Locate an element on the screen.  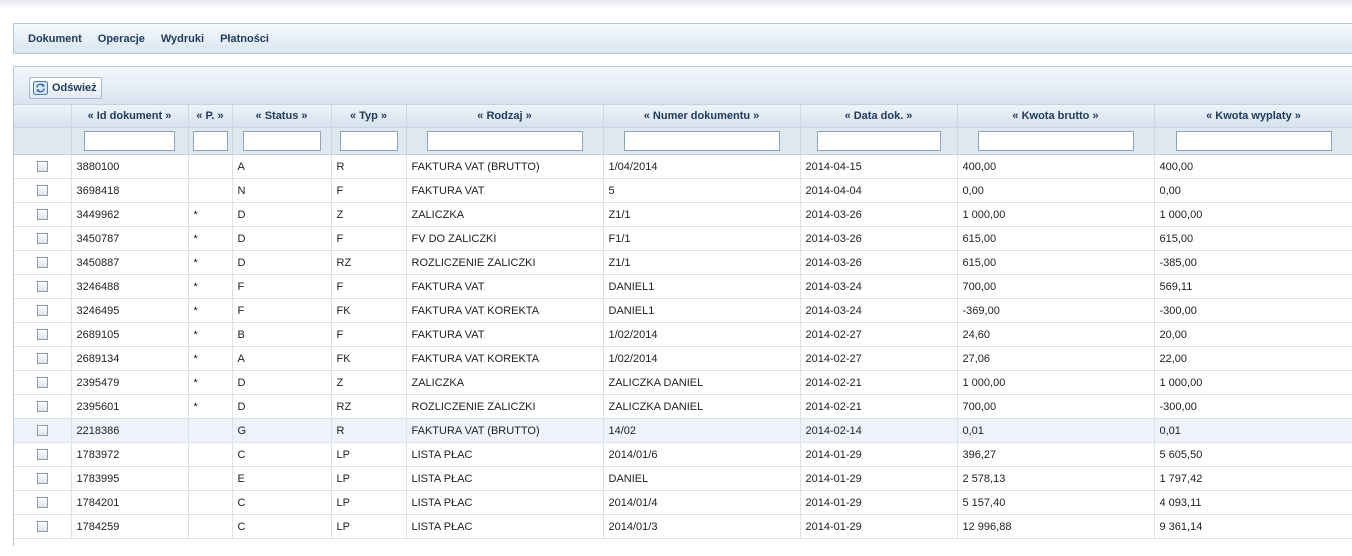
header-rodzaj: « Rodzaj » is located at coordinates (505, 116).